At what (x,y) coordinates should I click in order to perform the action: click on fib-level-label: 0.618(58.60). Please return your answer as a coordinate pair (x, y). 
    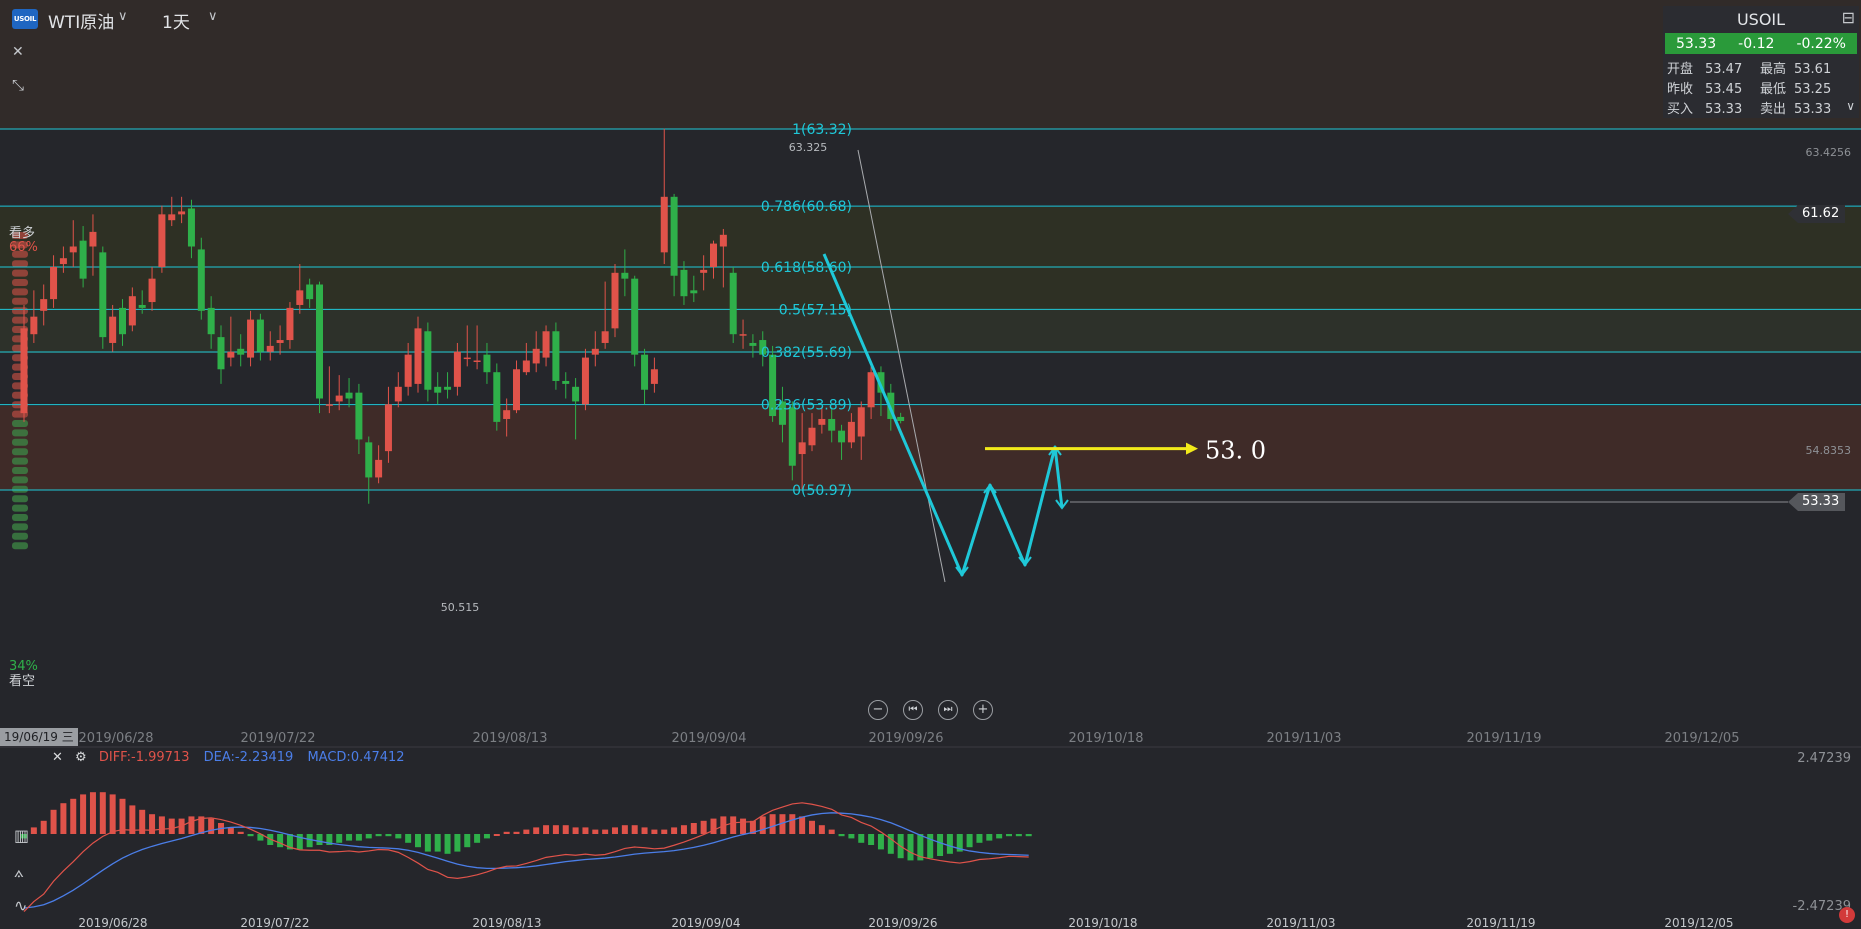
    Looking at the image, I should click on (806, 268).